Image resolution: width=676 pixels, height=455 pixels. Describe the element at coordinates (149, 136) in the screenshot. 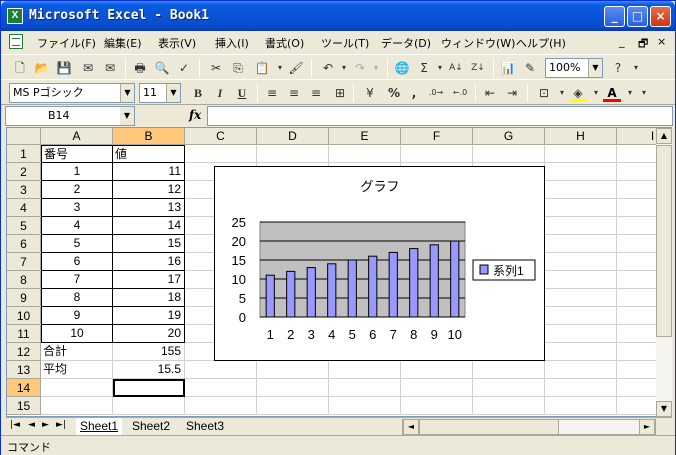

I see `column-header-b: B` at that location.